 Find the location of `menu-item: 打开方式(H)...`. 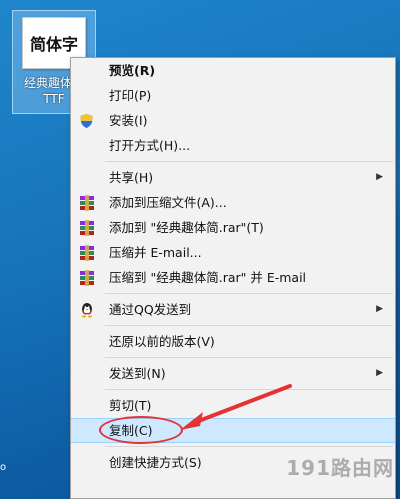

menu-item: 打开方式(H)... is located at coordinates (233, 145).